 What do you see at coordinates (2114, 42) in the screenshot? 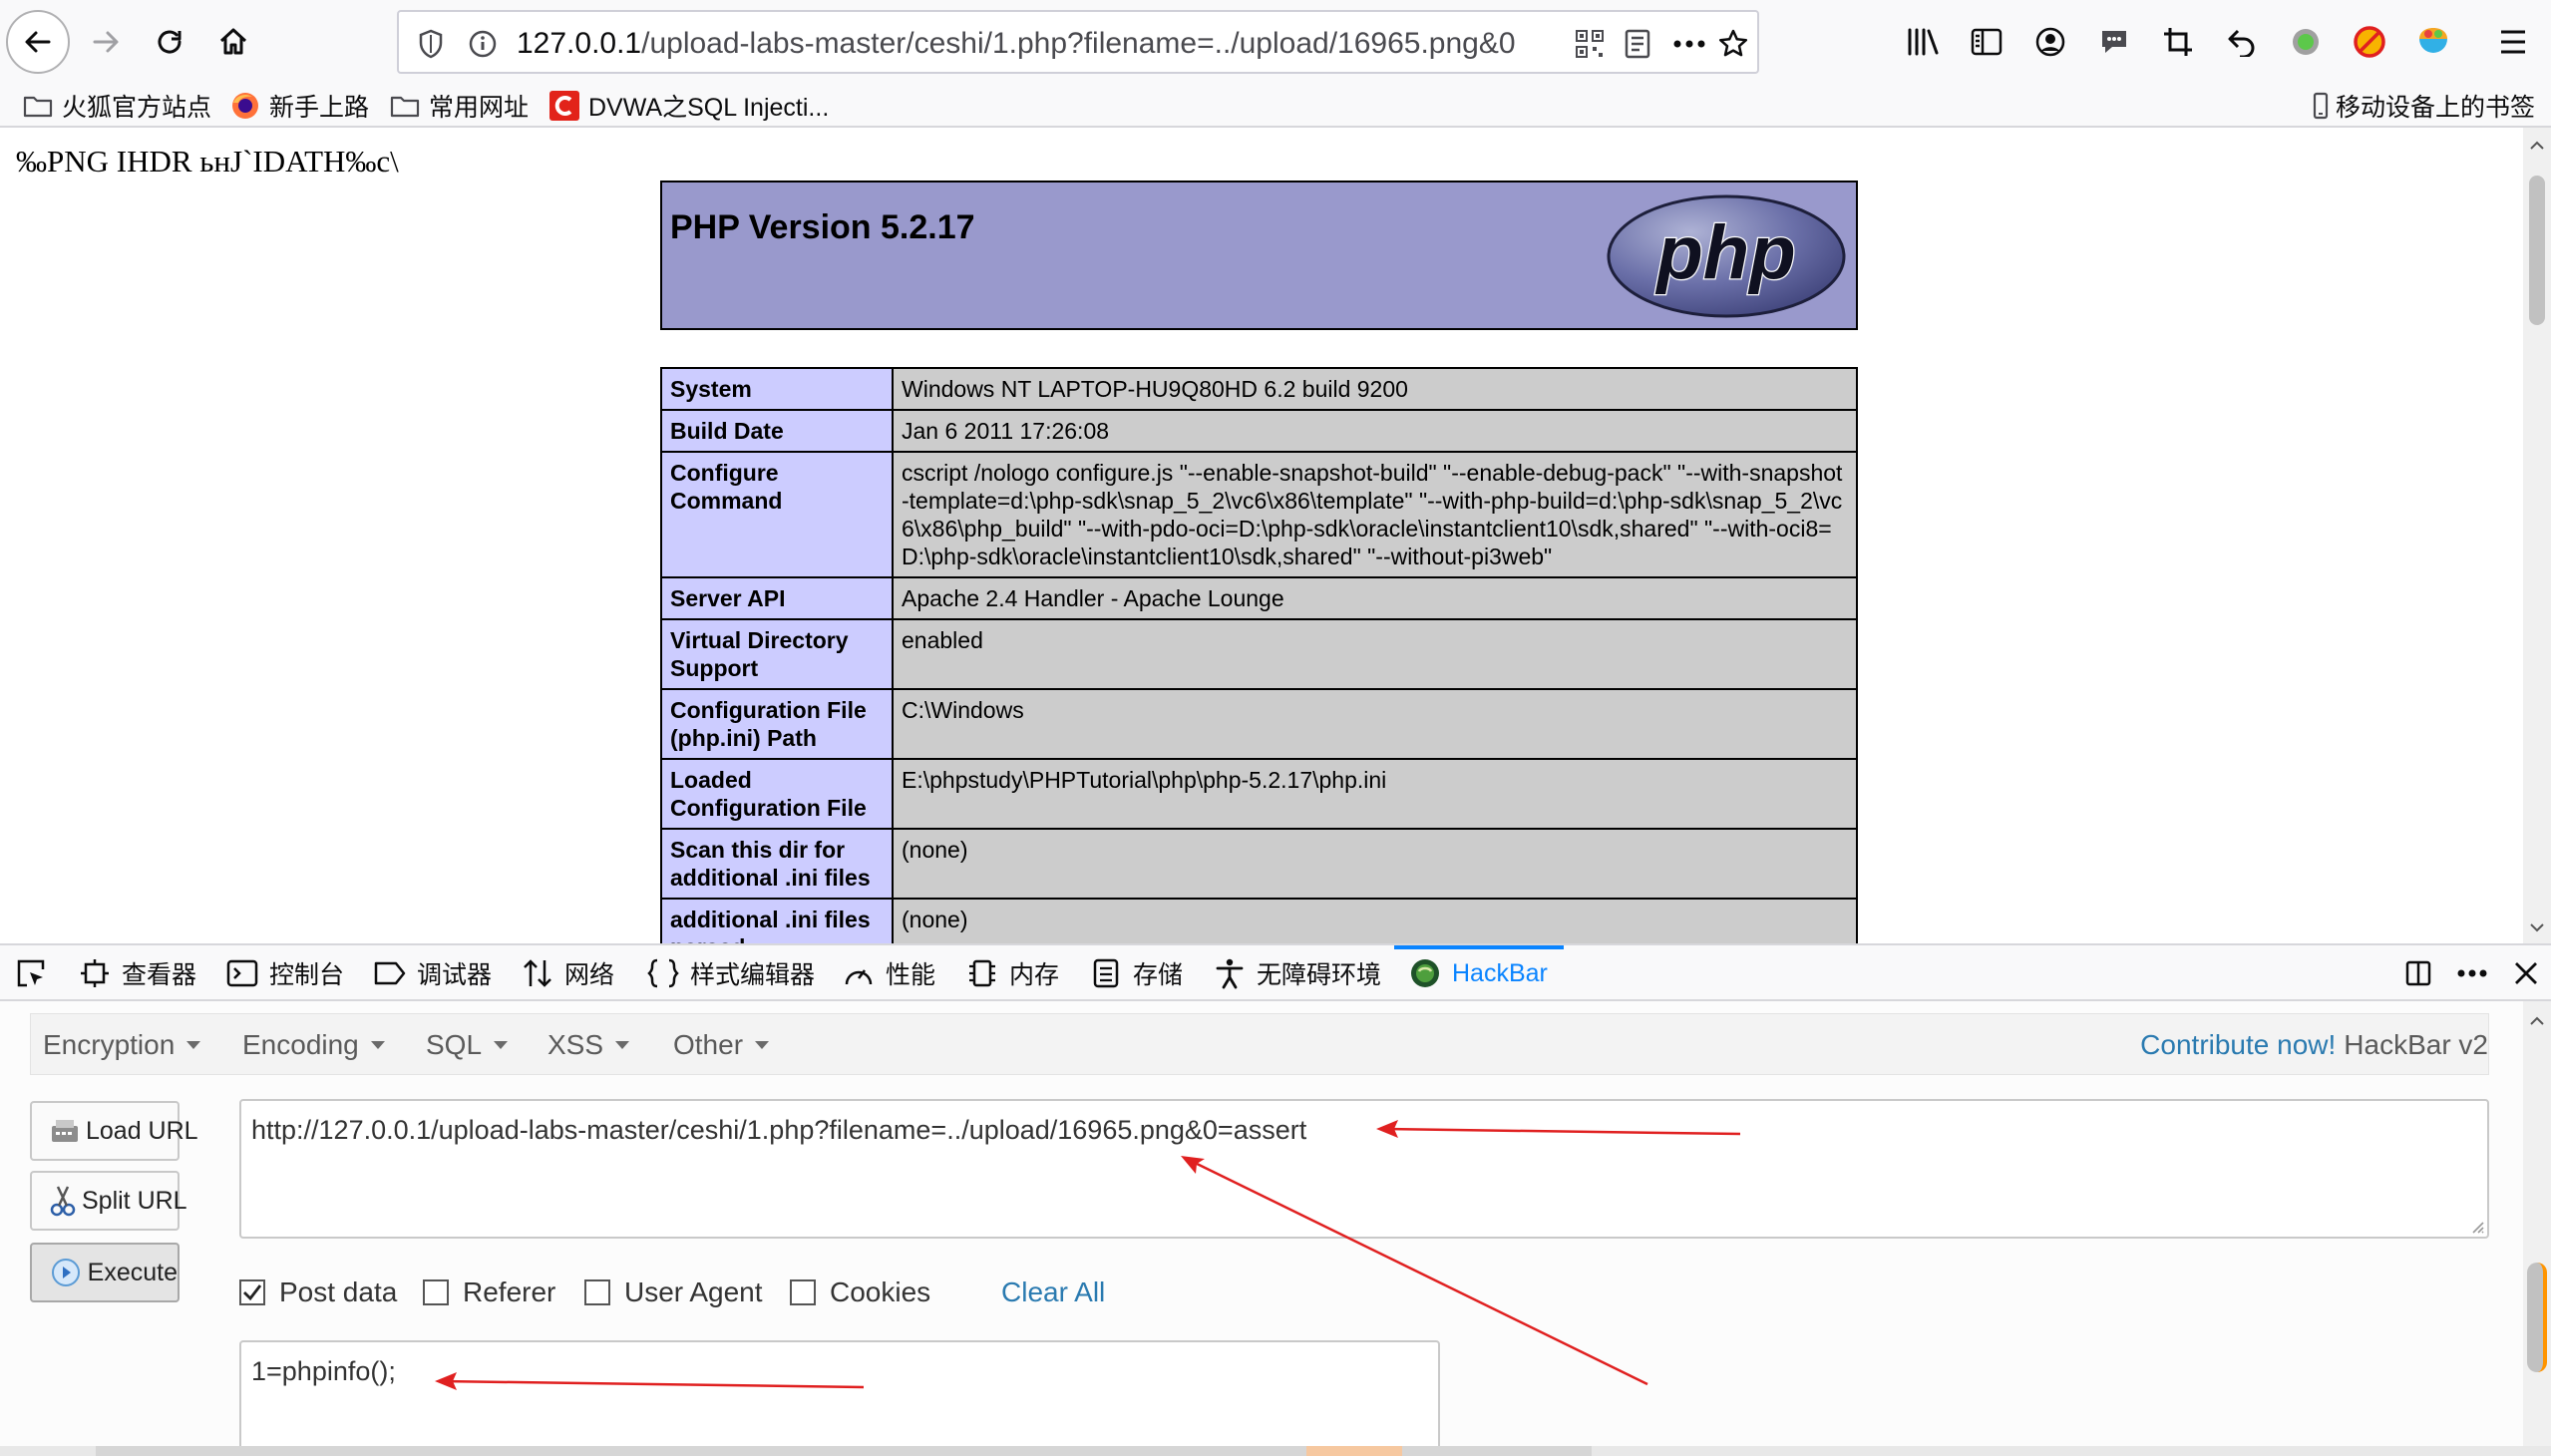
I see `chat-bubble-icon` at bounding box center [2114, 42].